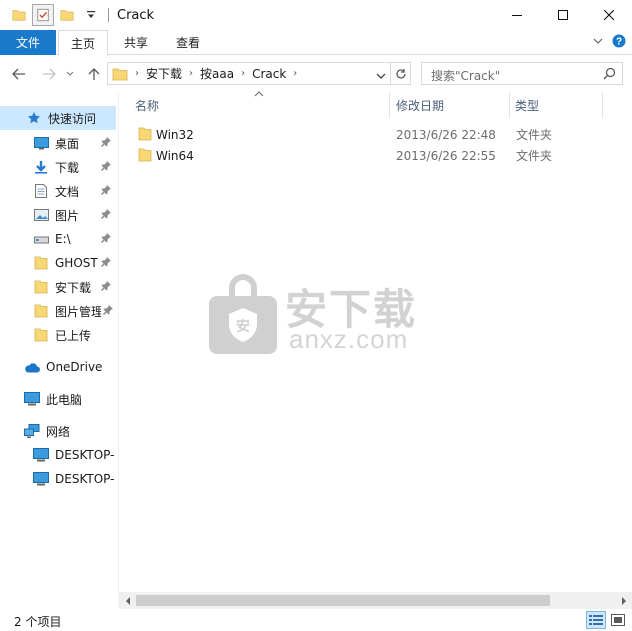 Image resolution: width=632 pixels, height=631 pixels. What do you see at coordinates (446, 155) in the screenshot?
I see `file-date: 2013/6/26 22:55` at bounding box center [446, 155].